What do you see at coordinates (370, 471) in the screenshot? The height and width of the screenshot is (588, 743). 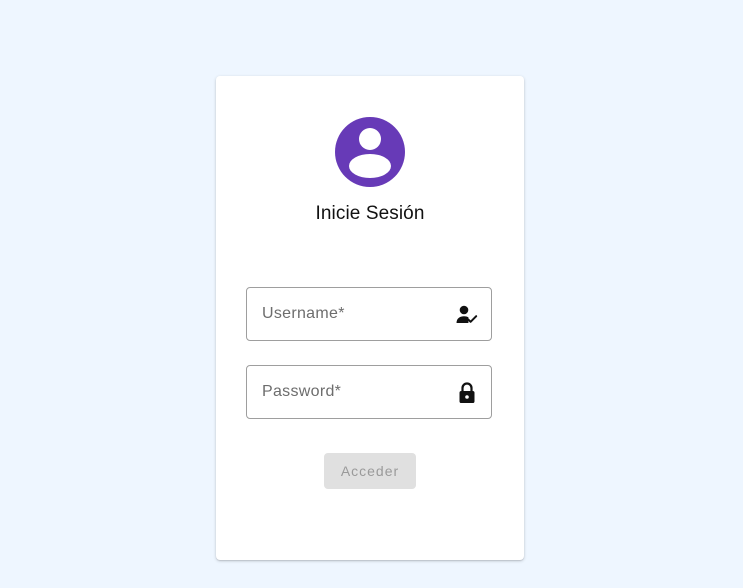 I see `submit-button: Acceder` at bounding box center [370, 471].